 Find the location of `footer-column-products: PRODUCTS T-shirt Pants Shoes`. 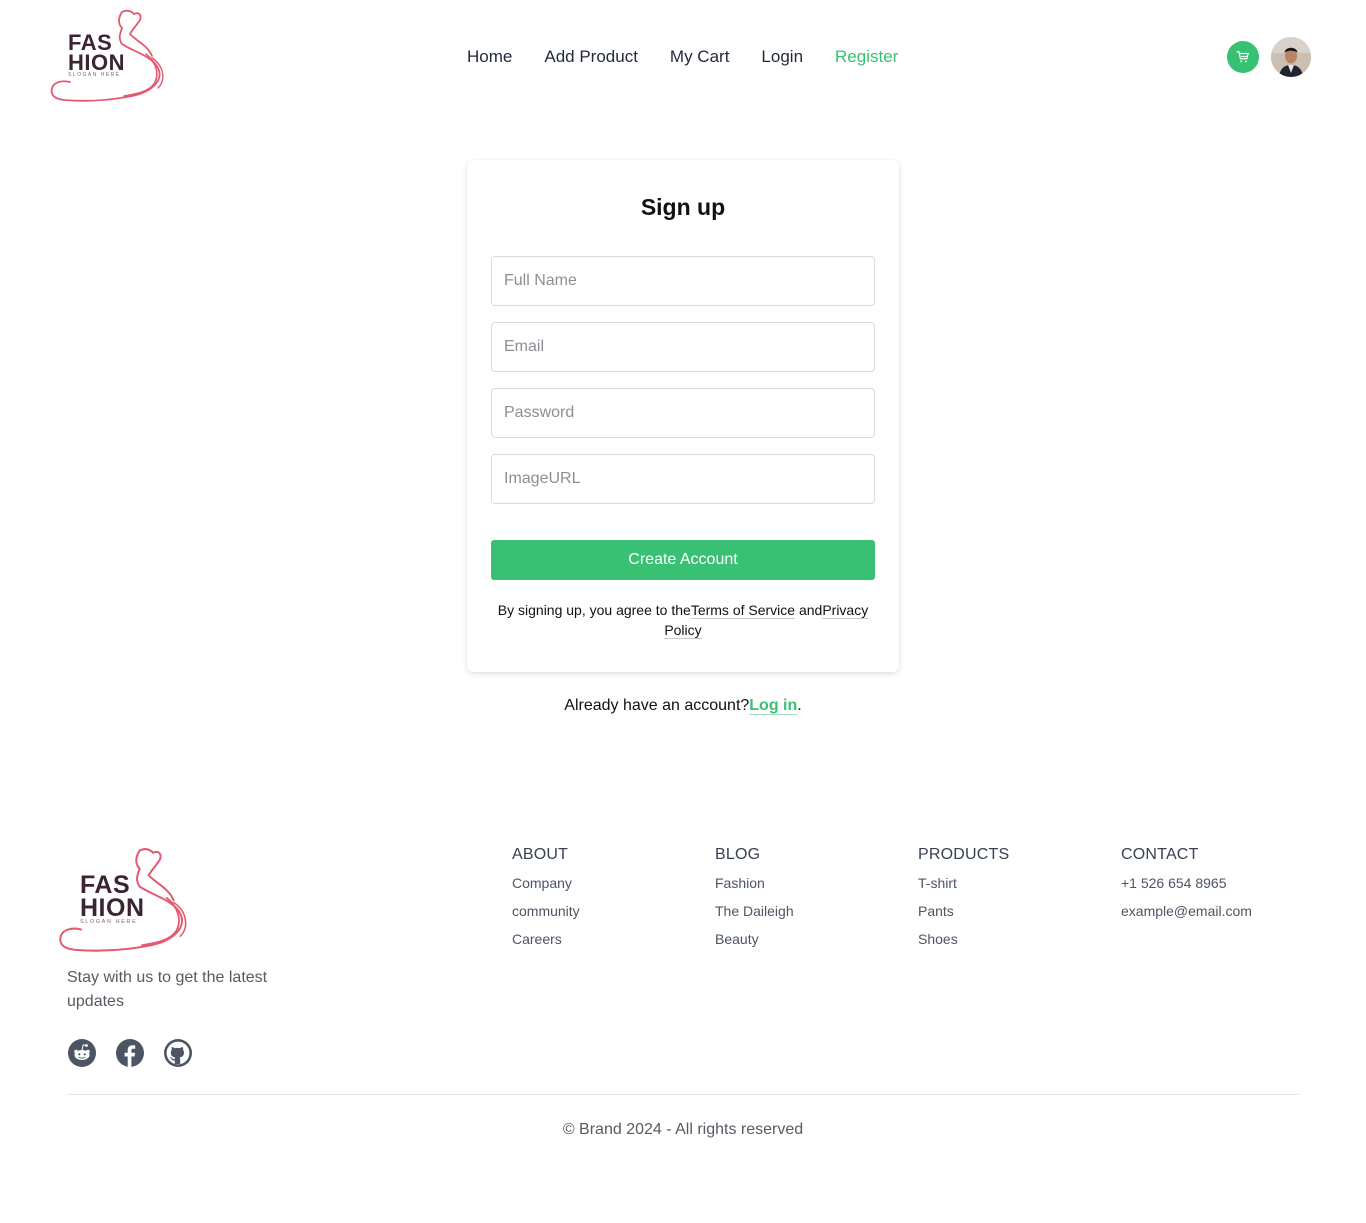

footer-column-products: PRODUCTS T-shirt Pants Shoes is located at coordinates (1008, 902).